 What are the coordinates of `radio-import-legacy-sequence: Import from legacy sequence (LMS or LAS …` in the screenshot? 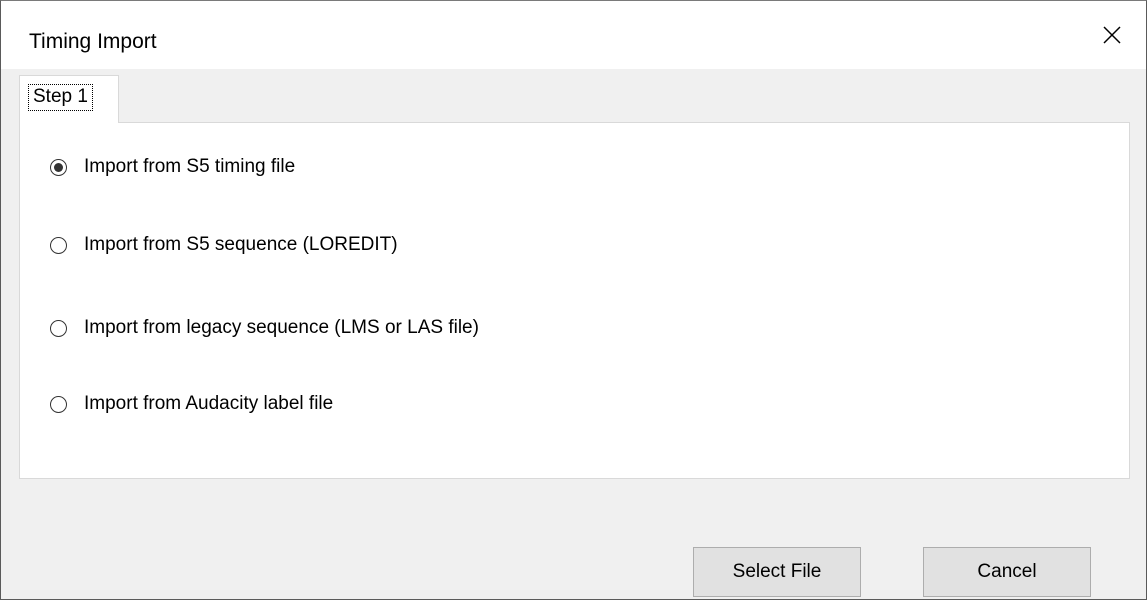 It's located at (264, 328).